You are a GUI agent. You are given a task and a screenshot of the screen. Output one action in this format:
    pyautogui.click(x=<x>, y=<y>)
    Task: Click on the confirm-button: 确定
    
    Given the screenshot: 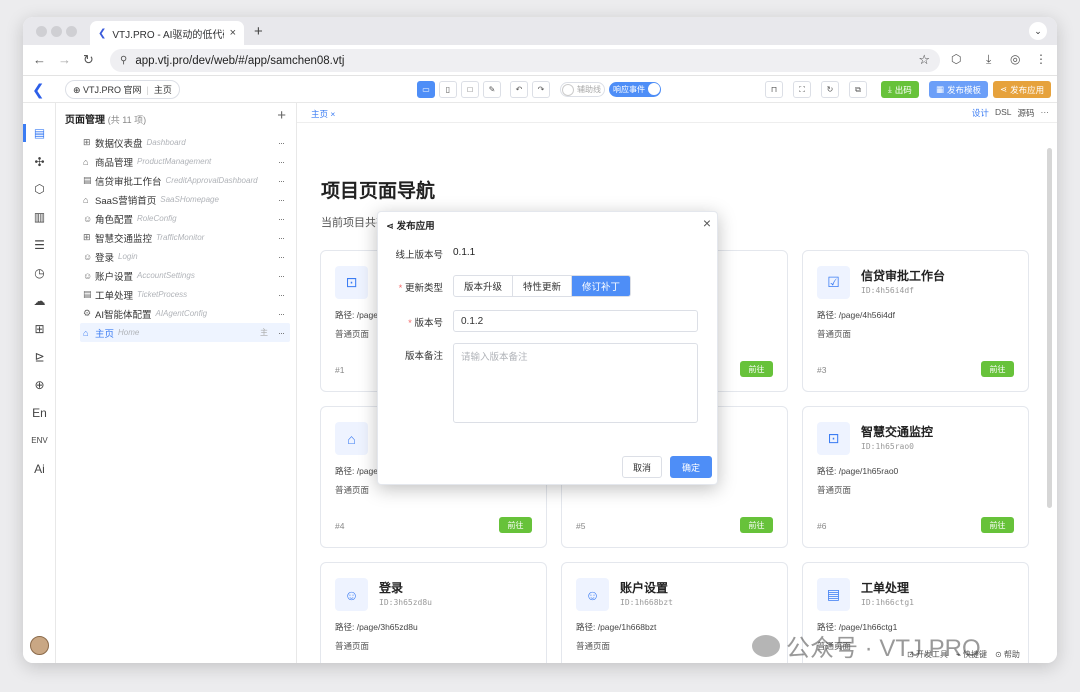 What is the action you would take?
    pyautogui.click(x=691, y=467)
    